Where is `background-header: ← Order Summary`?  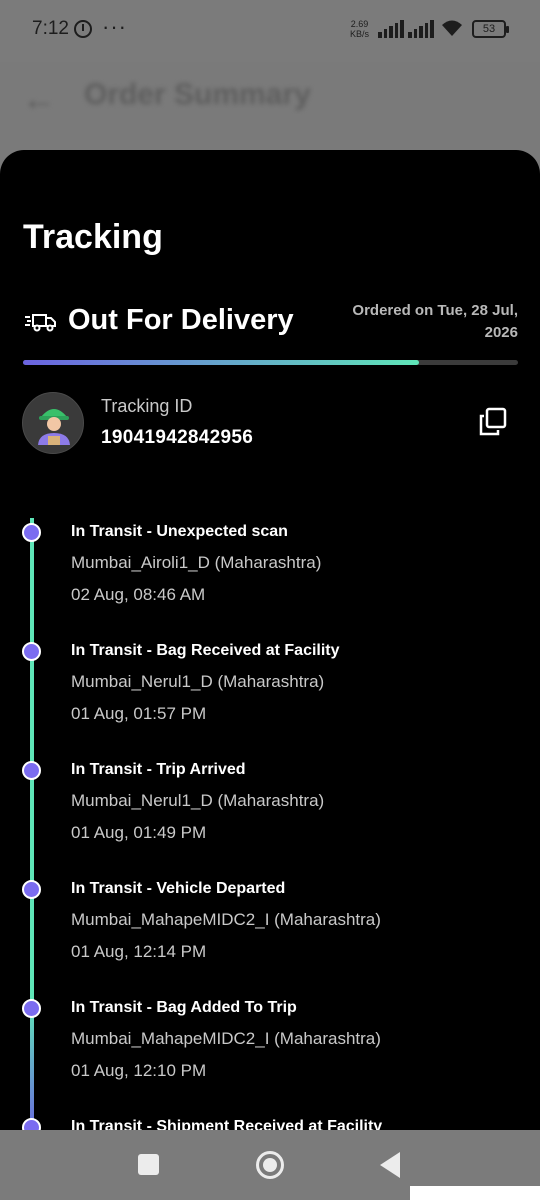
background-header: ← Order Summary is located at coordinates (270, 107).